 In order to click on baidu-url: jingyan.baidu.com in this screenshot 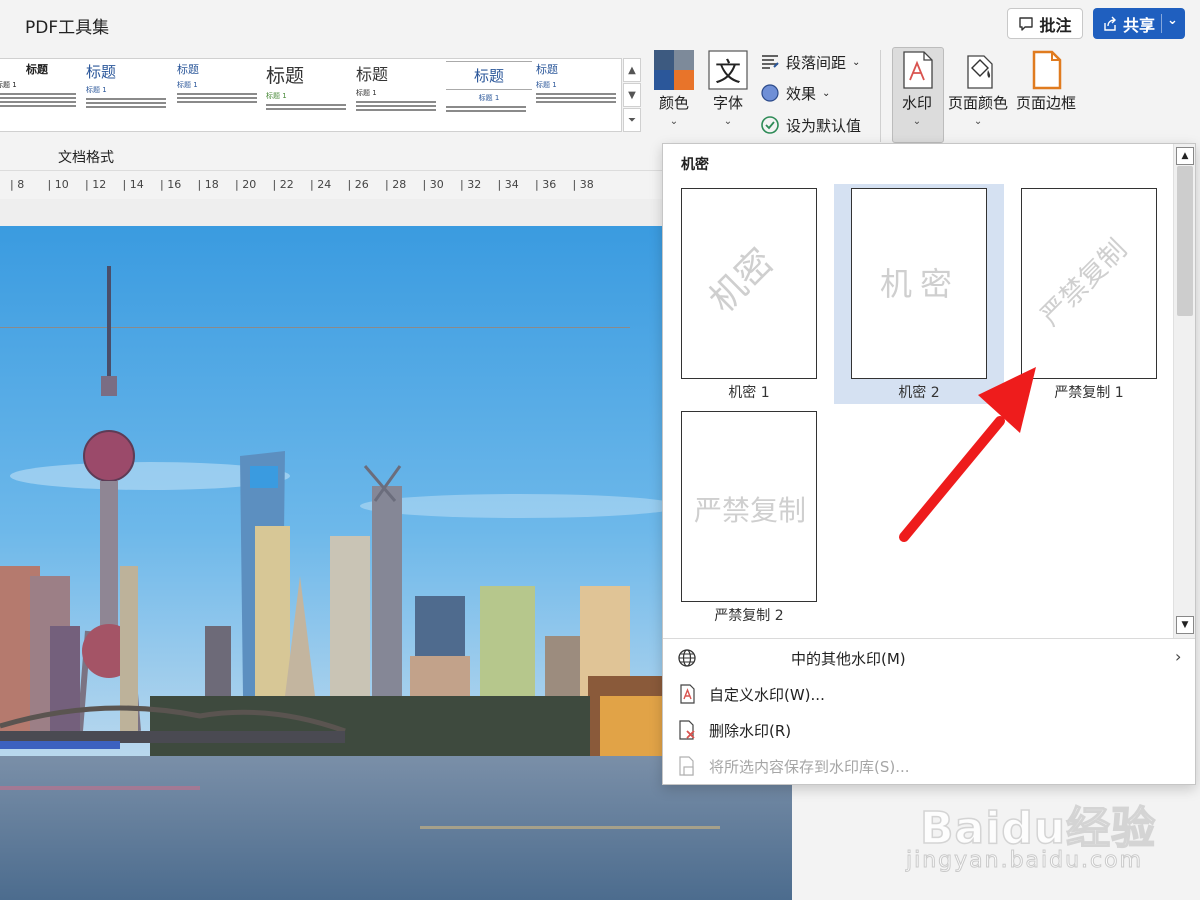, I will do `click(1024, 861)`.